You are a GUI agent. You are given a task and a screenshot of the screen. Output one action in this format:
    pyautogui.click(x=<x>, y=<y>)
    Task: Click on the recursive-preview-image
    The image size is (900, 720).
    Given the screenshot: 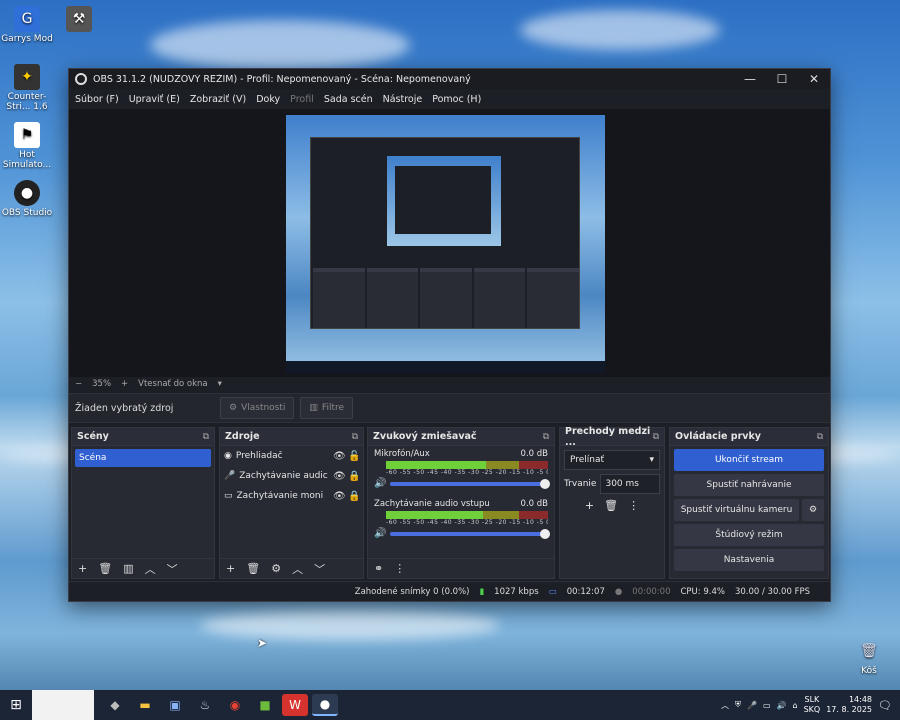 What is the action you would take?
    pyautogui.click(x=445, y=233)
    